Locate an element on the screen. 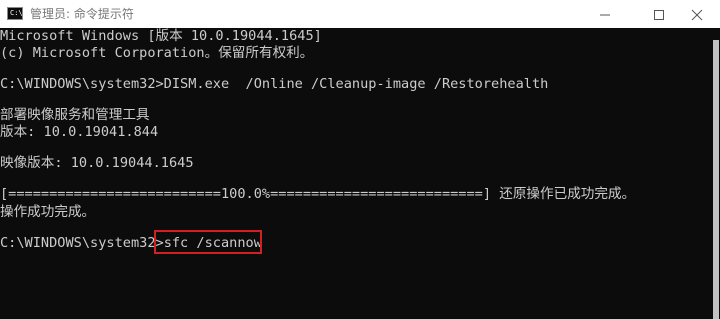 Image resolution: width=720 pixels, height=319 pixels. icon-prompt-text: C:\ is located at coordinates (16, 13).